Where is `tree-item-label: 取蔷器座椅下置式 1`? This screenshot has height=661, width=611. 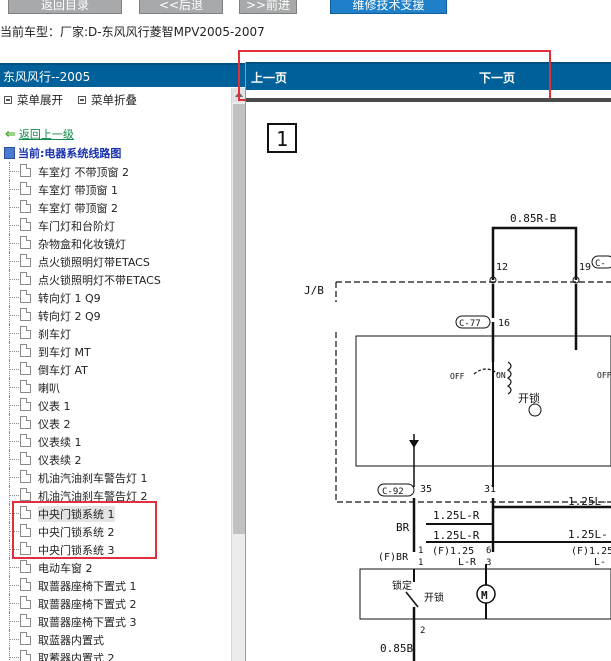 tree-item-label: 取蔷器座椅下置式 1 is located at coordinates (87, 586).